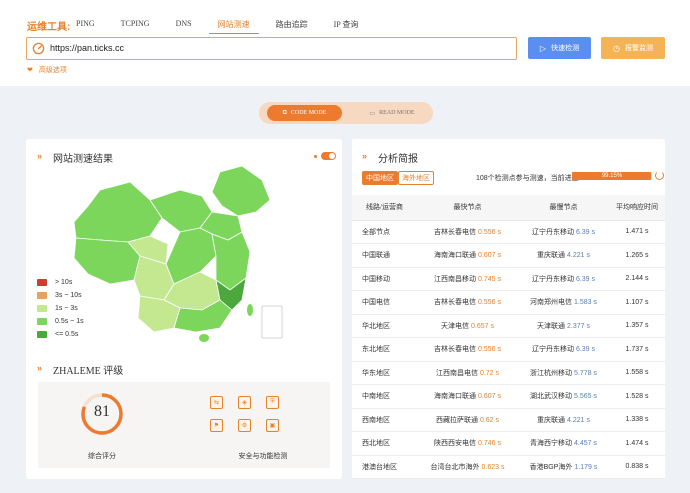  I want to click on slowest-time: 5.565 s, so click(585, 397).